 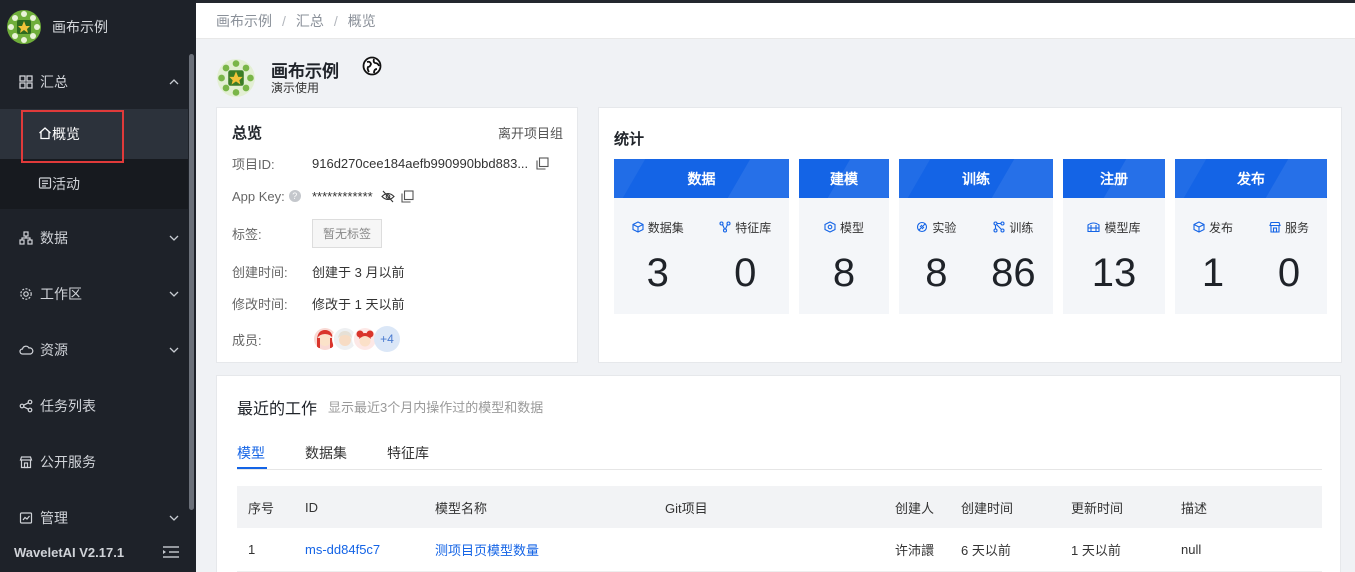 What do you see at coordinates (844, 247) in the screenshot?
I see `stat-models: 模型 8` at bounding box center [844, 247].